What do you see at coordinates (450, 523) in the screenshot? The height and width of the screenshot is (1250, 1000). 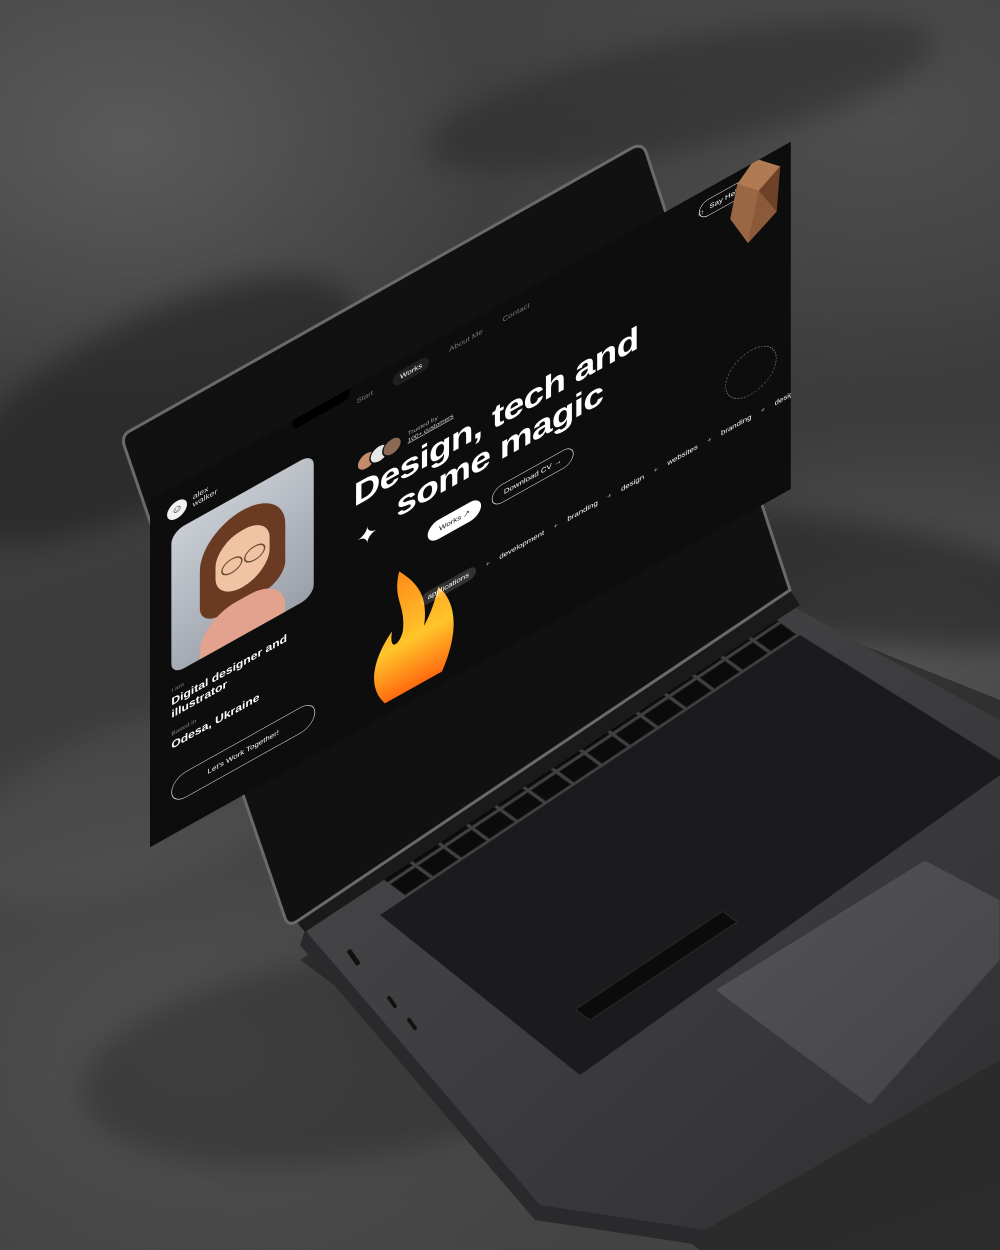 I see `works-button-label: Works` at bounding box center [450, 523].